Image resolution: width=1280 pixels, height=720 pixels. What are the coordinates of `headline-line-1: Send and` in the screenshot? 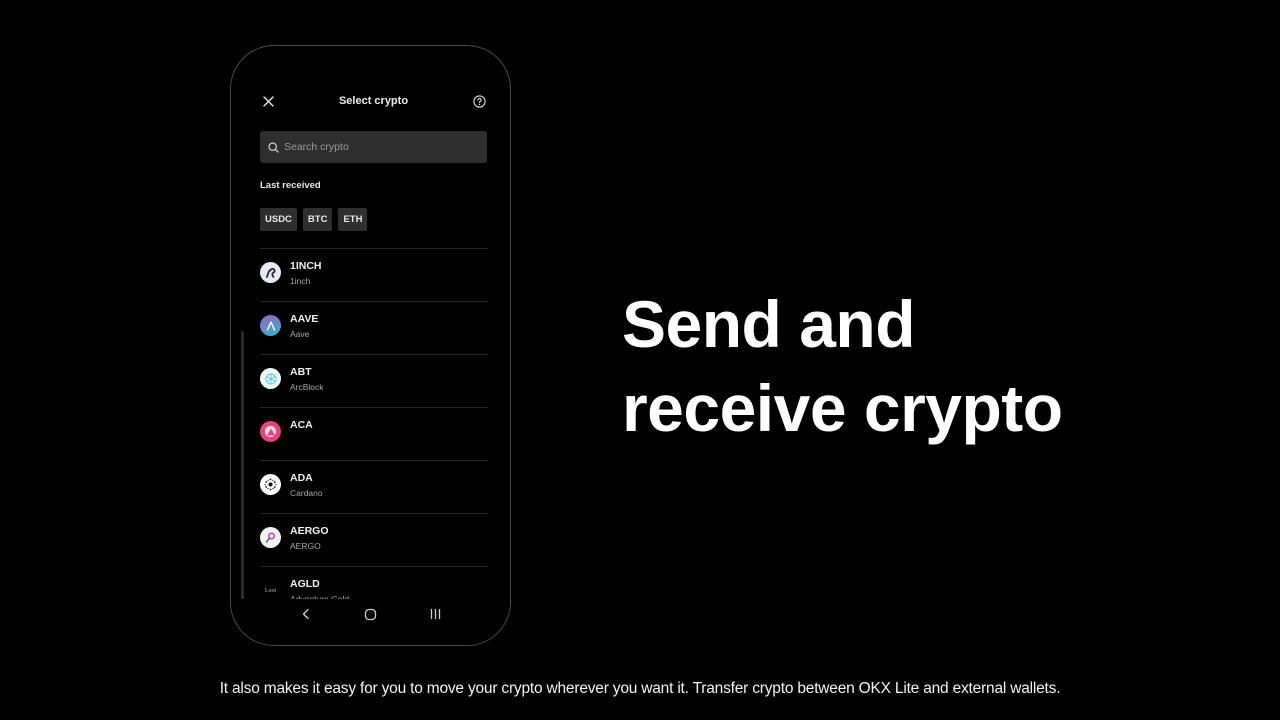 It's located at (769, 324).